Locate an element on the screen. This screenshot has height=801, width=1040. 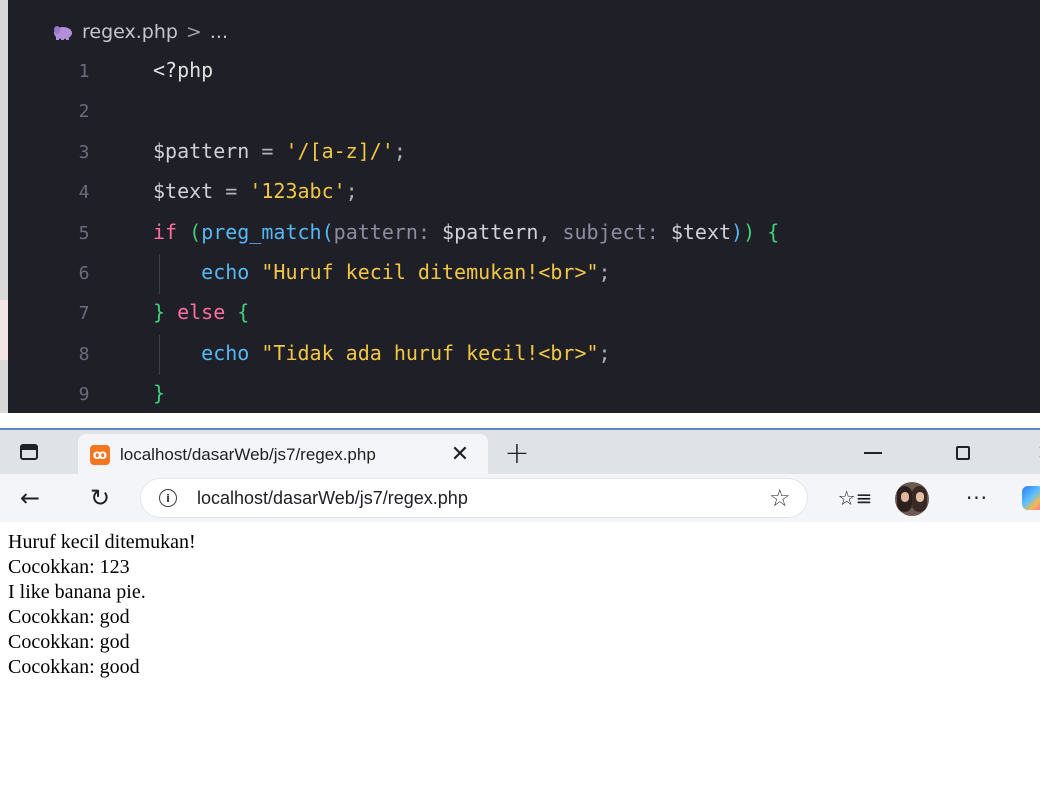
code-line: } is located at coordinates (159, 393).